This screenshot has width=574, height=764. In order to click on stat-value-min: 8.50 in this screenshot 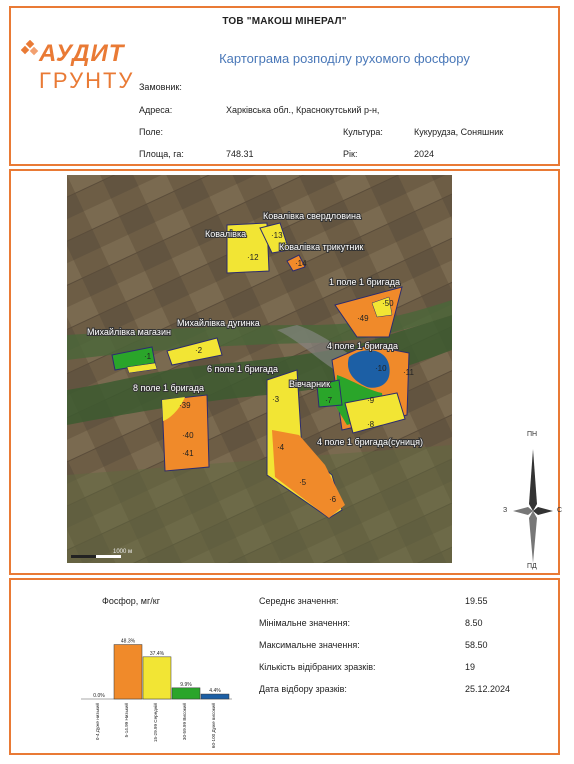, I will do `click(474, 623)`.